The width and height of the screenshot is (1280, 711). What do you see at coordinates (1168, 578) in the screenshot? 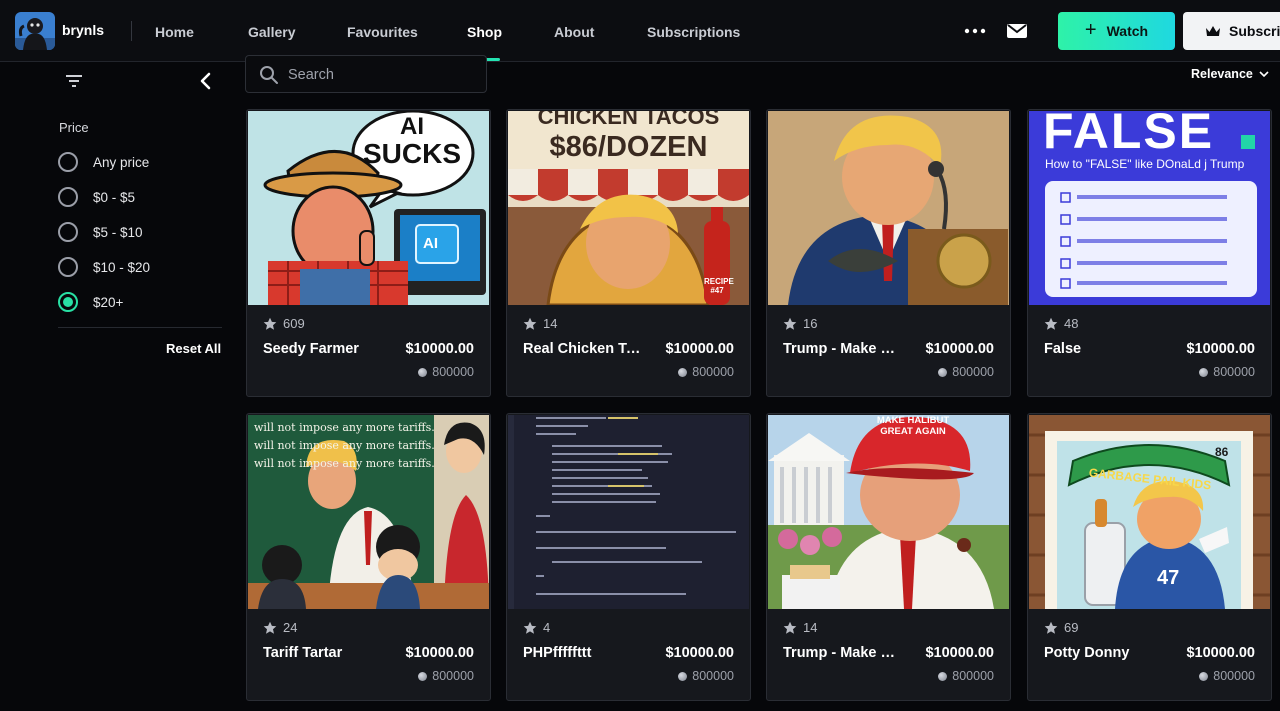
I see `thumbnail-text: 47` at bounding box center [1168, 578].